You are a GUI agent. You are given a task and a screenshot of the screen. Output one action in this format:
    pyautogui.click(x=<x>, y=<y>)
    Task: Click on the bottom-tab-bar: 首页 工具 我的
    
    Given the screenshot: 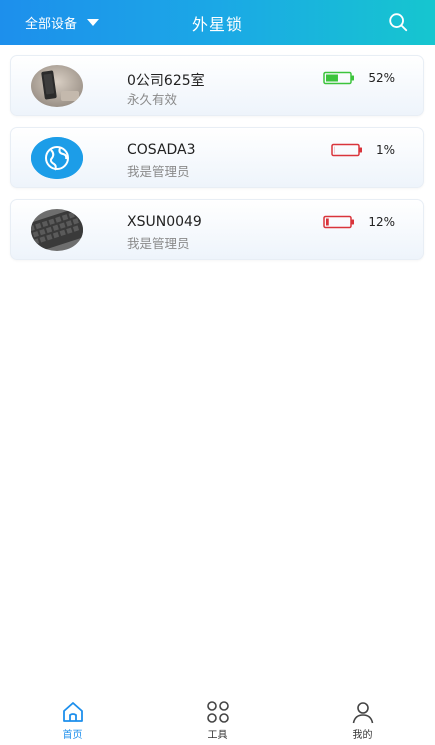 What is the action you would take?
    pyautogui.click(x=217, y=720)
    